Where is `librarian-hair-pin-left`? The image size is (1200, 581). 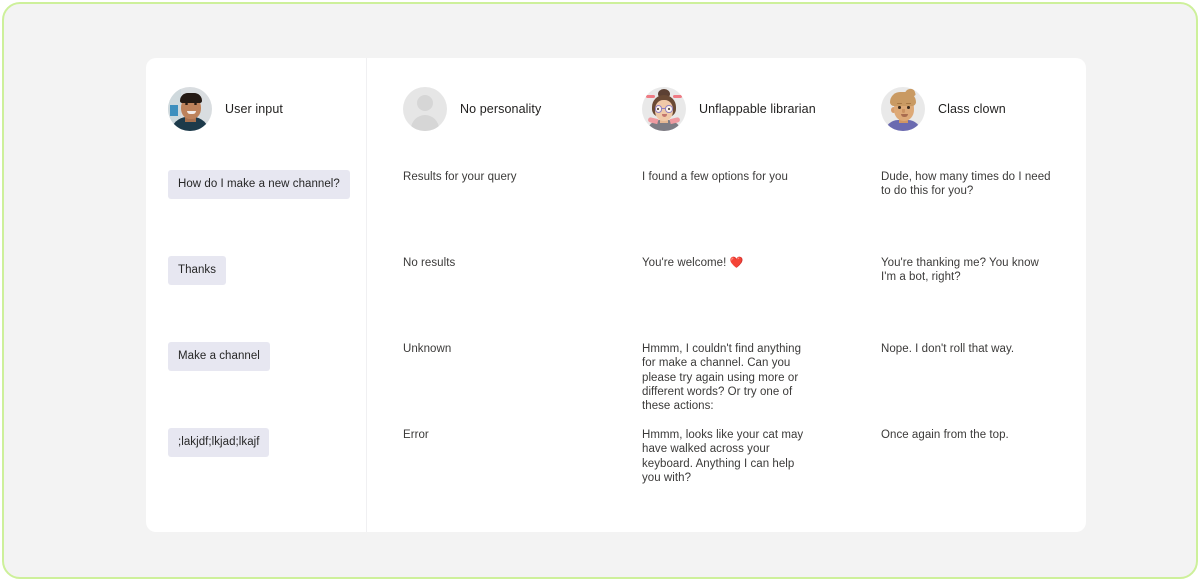
librarian-hair-pin-left is located at coordinates (650, 96).